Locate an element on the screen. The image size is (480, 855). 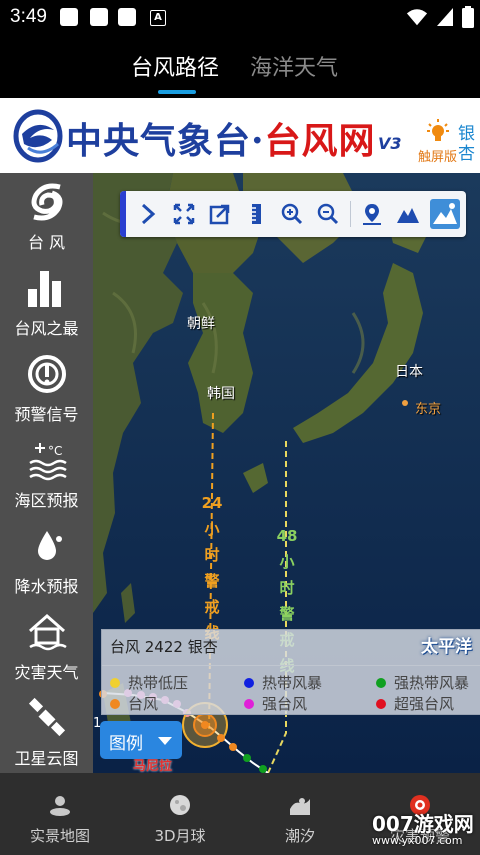
sea-forecast-icon: °C is located at coordinates (48, 462).